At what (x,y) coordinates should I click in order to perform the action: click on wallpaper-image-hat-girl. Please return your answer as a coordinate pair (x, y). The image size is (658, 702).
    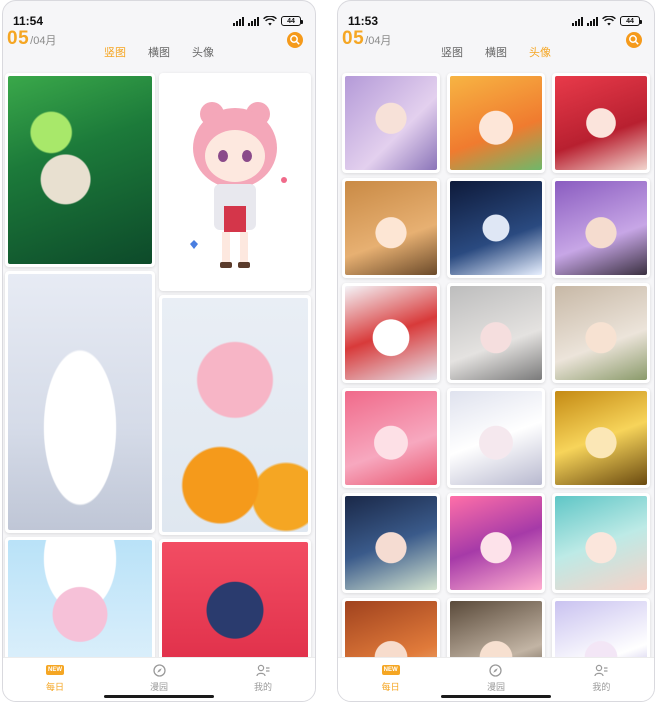
    Looking at the image, I should click on (80, 599).